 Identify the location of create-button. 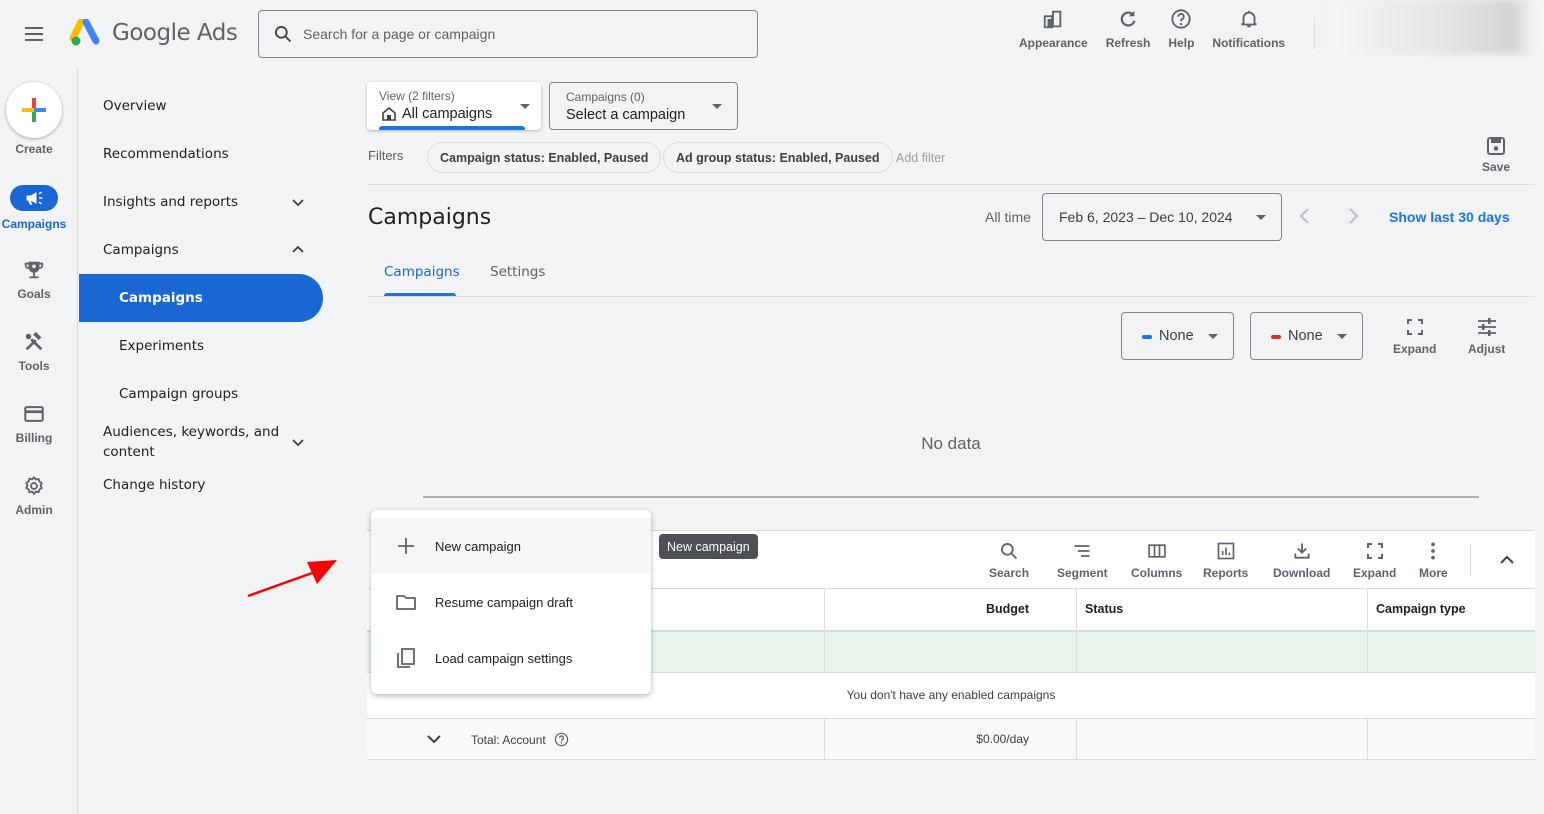
(34, 110).